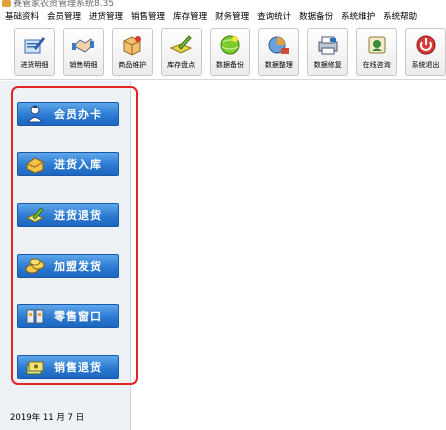 The height and width of the screenshot is (430, 446). I want to click on inventory-pencil-icon, so click(181, 45).